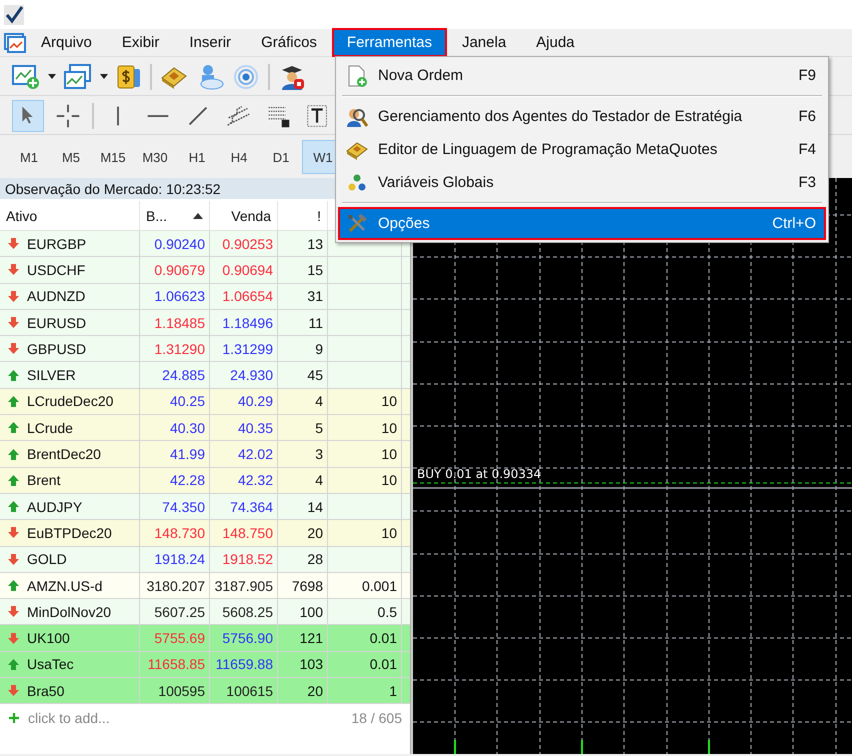 This screenshot has width=852, height=756. Describe the element at coordinates (281, 157) in the screenshot. I see `timeframe-button: D1` at that location.